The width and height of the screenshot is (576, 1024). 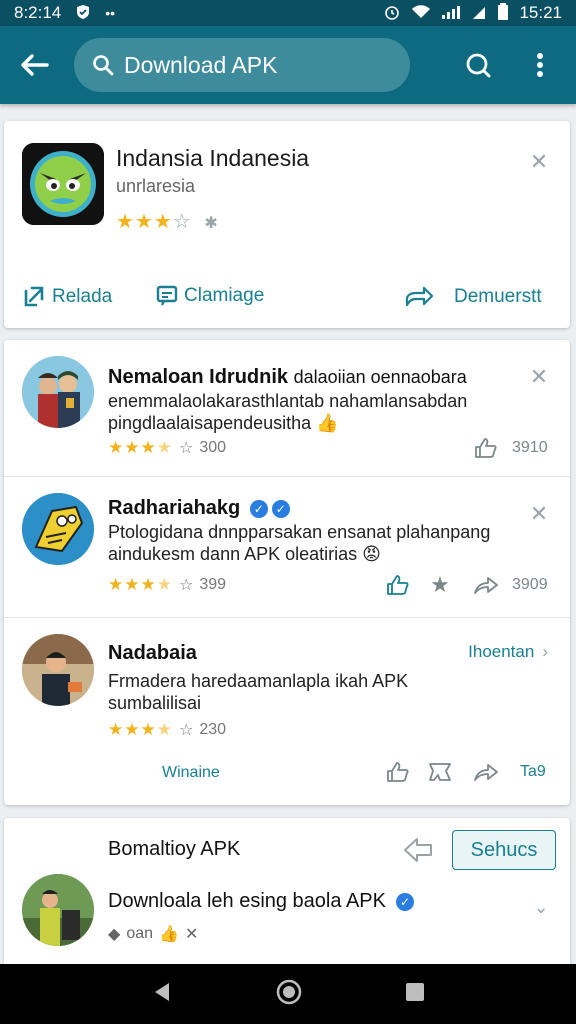 I want to click on pin-button, so click(x=418, y=850).